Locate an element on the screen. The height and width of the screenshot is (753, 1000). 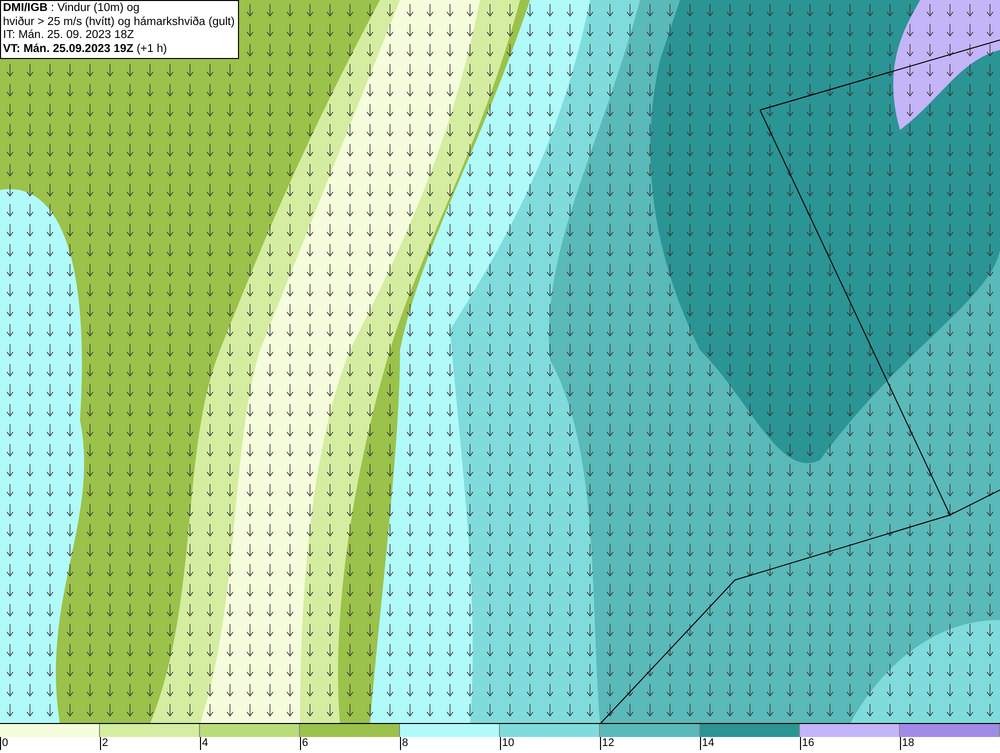
title-text: VT: Mán. 25.09.2023 19Z (+1 h) is located at coordinates (85, 49).